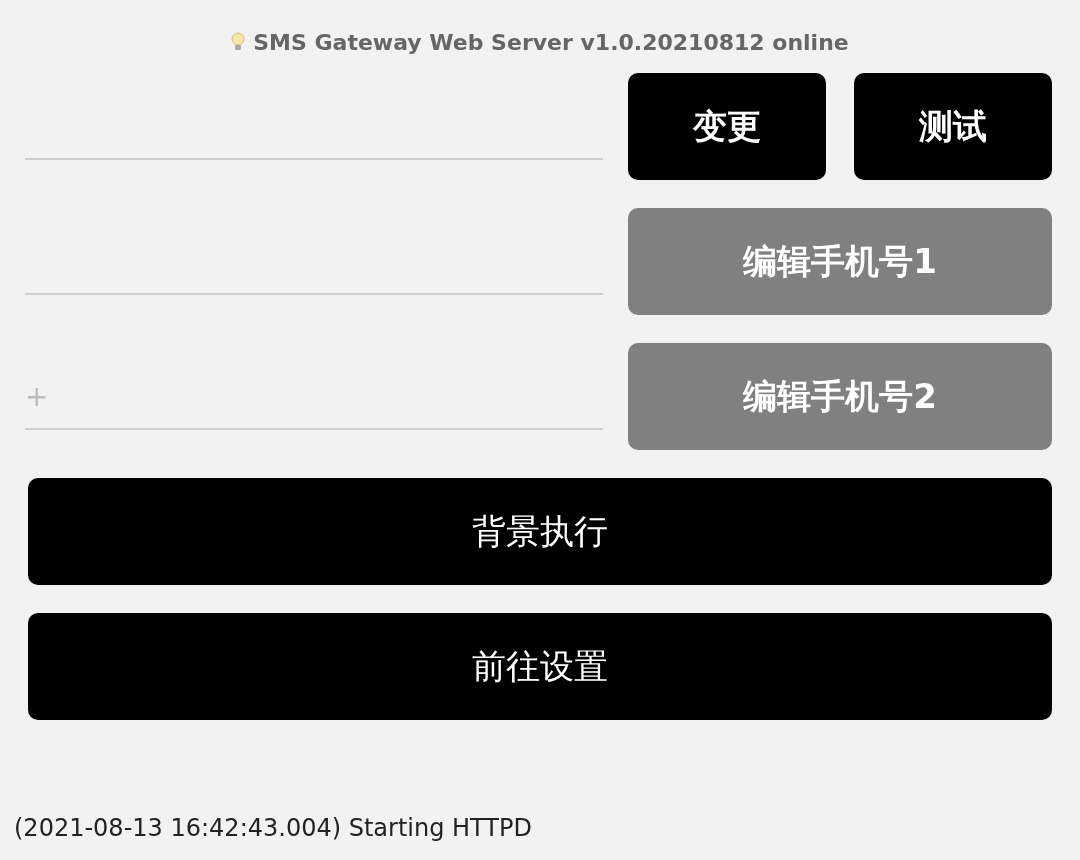 Image resolution: width=1080 pixels, height=860 pixels. I want to click on action-button: 编辑手机号1, so click(840, 261).